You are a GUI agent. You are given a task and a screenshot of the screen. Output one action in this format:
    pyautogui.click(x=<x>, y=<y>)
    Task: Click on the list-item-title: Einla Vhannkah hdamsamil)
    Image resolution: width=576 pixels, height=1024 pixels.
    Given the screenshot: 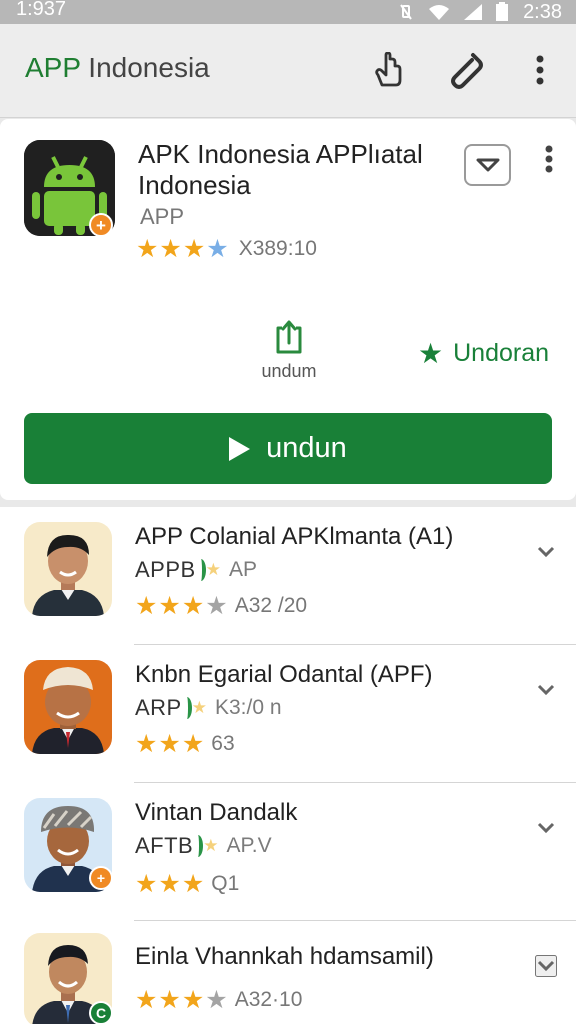 What is the action you would take?
    pyautogui.click(x=284, y=956)
    